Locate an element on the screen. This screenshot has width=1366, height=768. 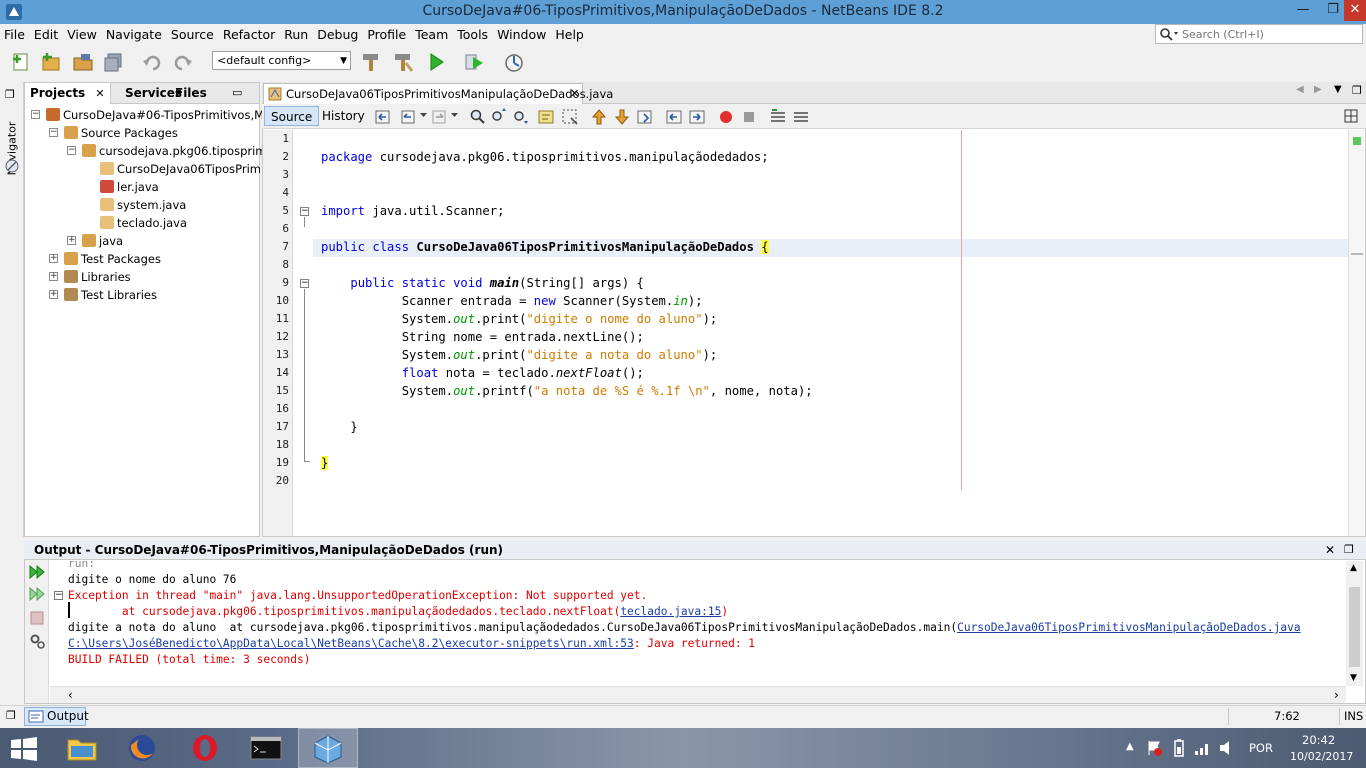
search-box is located at coordinates (1259, 34).